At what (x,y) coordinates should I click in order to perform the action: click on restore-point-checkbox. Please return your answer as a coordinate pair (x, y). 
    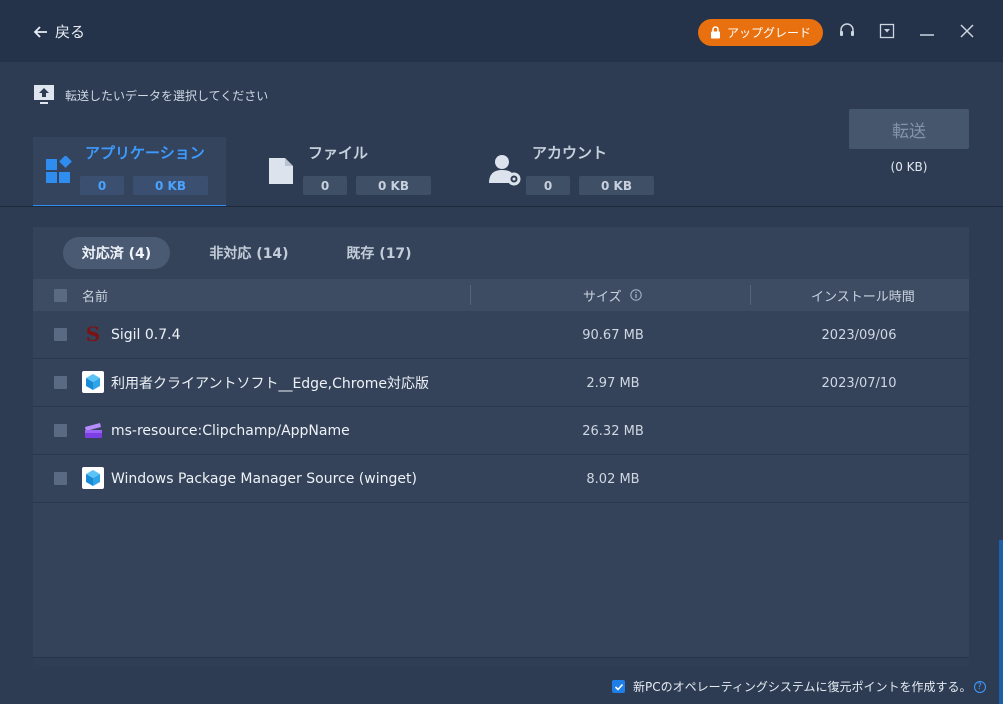
    Looking at the image, I should click on (618, 686).